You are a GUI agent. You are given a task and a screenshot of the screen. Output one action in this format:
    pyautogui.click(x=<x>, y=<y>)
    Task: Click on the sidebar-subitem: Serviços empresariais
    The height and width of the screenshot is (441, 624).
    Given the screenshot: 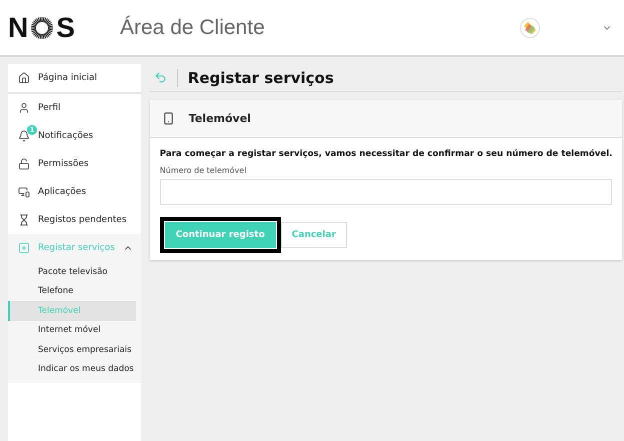 What is the action you would take?
    pyautogui.click(x=72, y=350)
    